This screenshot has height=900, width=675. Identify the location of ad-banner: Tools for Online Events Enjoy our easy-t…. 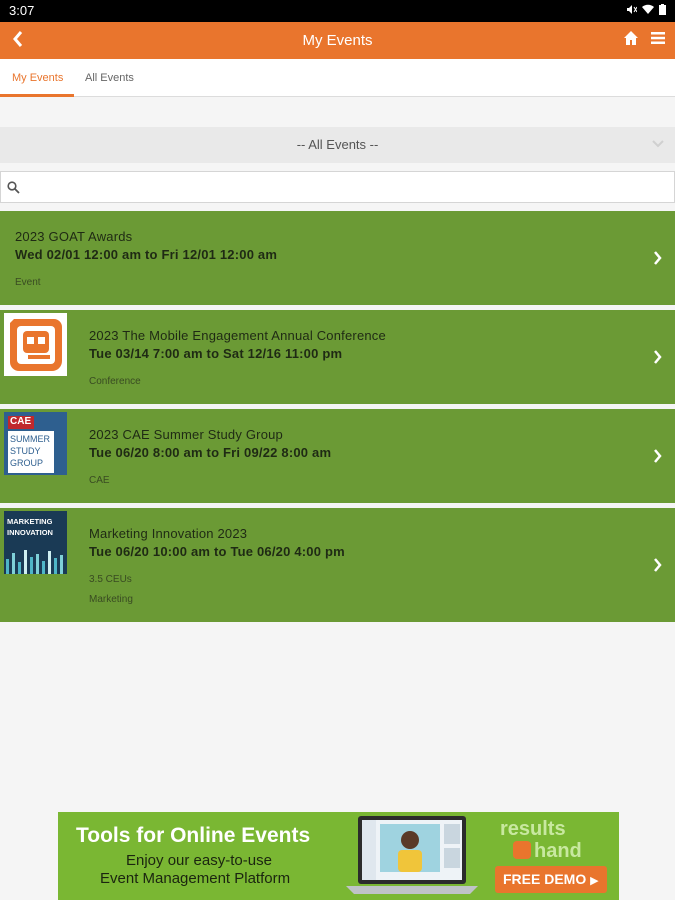
(338, 856).